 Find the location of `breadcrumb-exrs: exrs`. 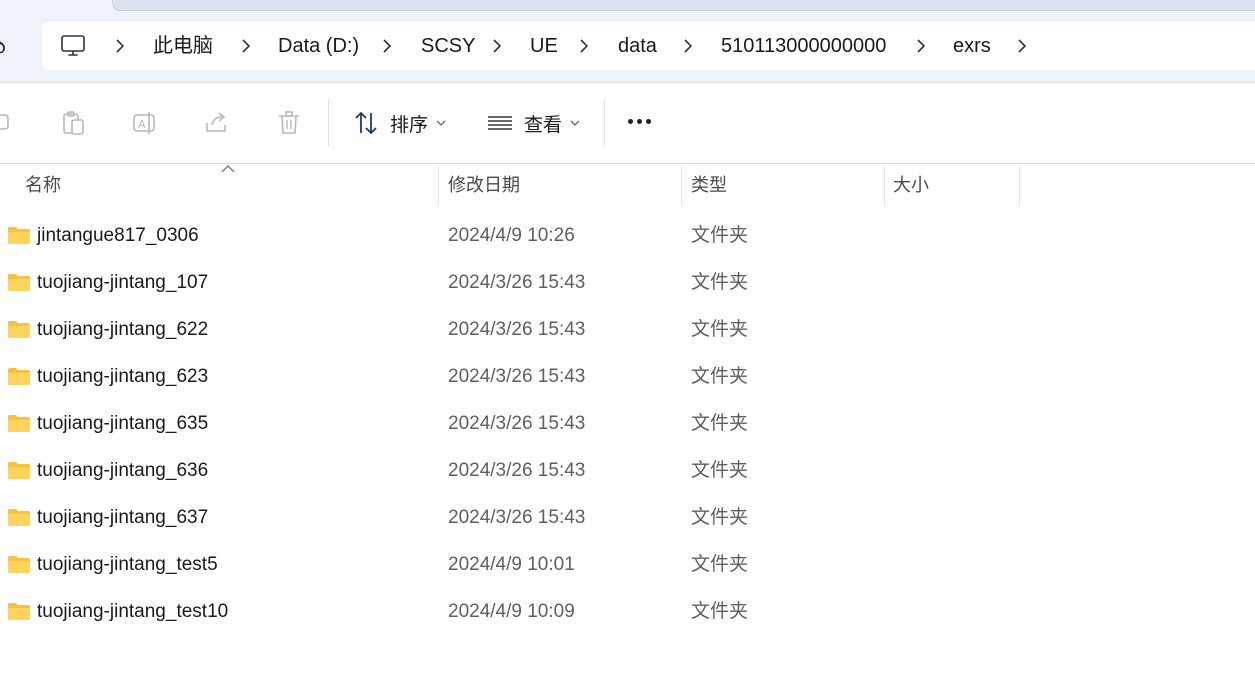

breadcrumb-exrs: exrs is located at coordinates (972, 46).